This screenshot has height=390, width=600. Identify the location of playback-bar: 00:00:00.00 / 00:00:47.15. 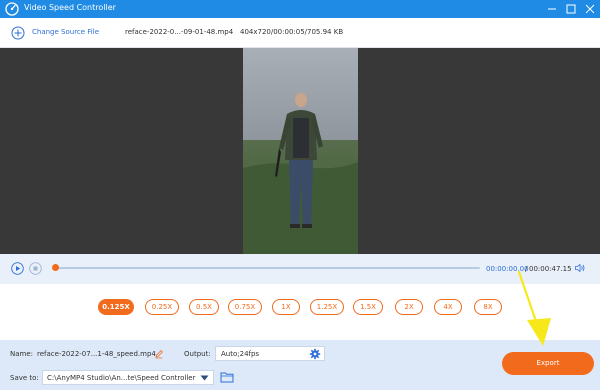
(300, 269).